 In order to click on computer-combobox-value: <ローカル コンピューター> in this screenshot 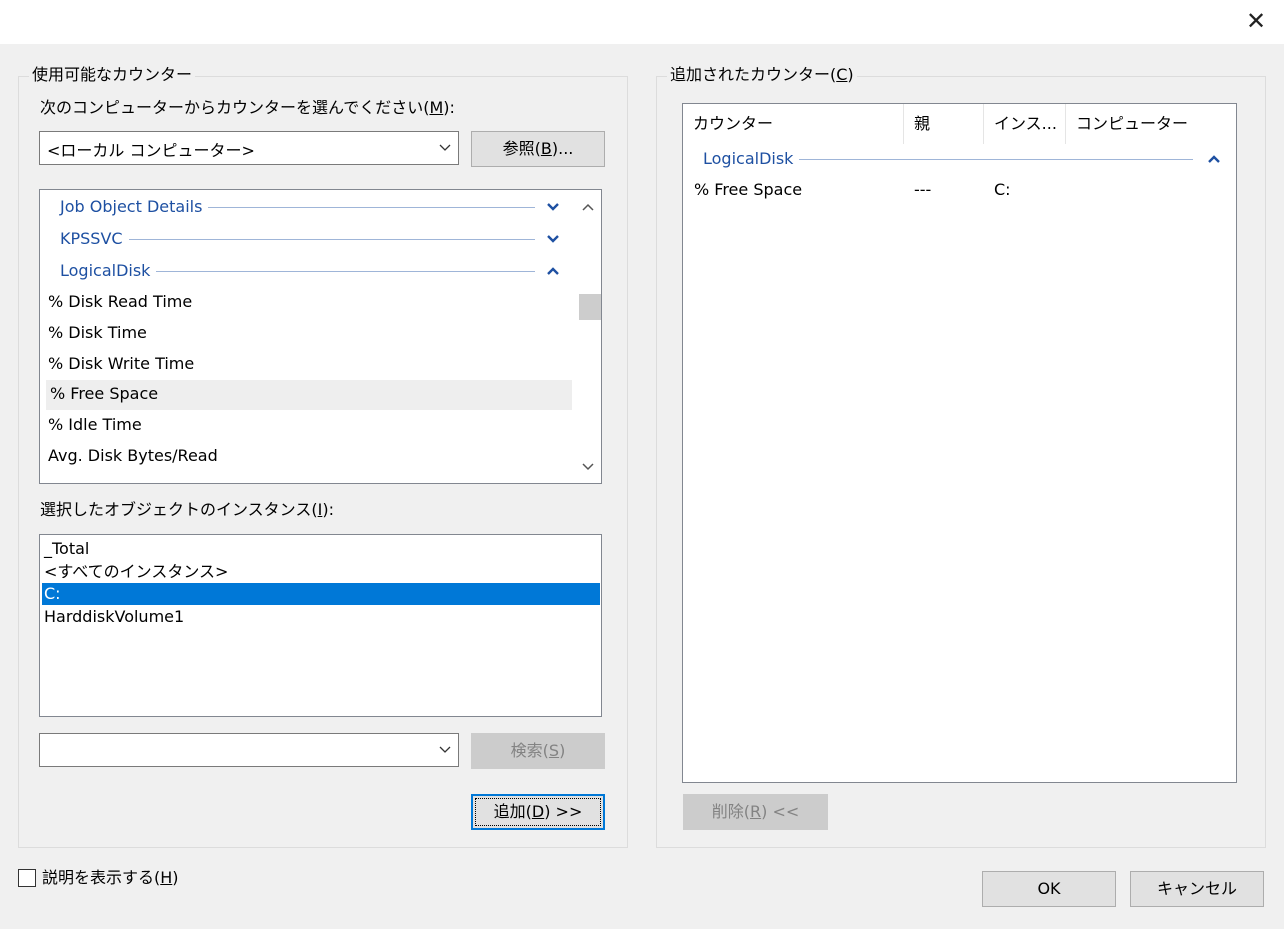, I will do `click(151, 150)`.